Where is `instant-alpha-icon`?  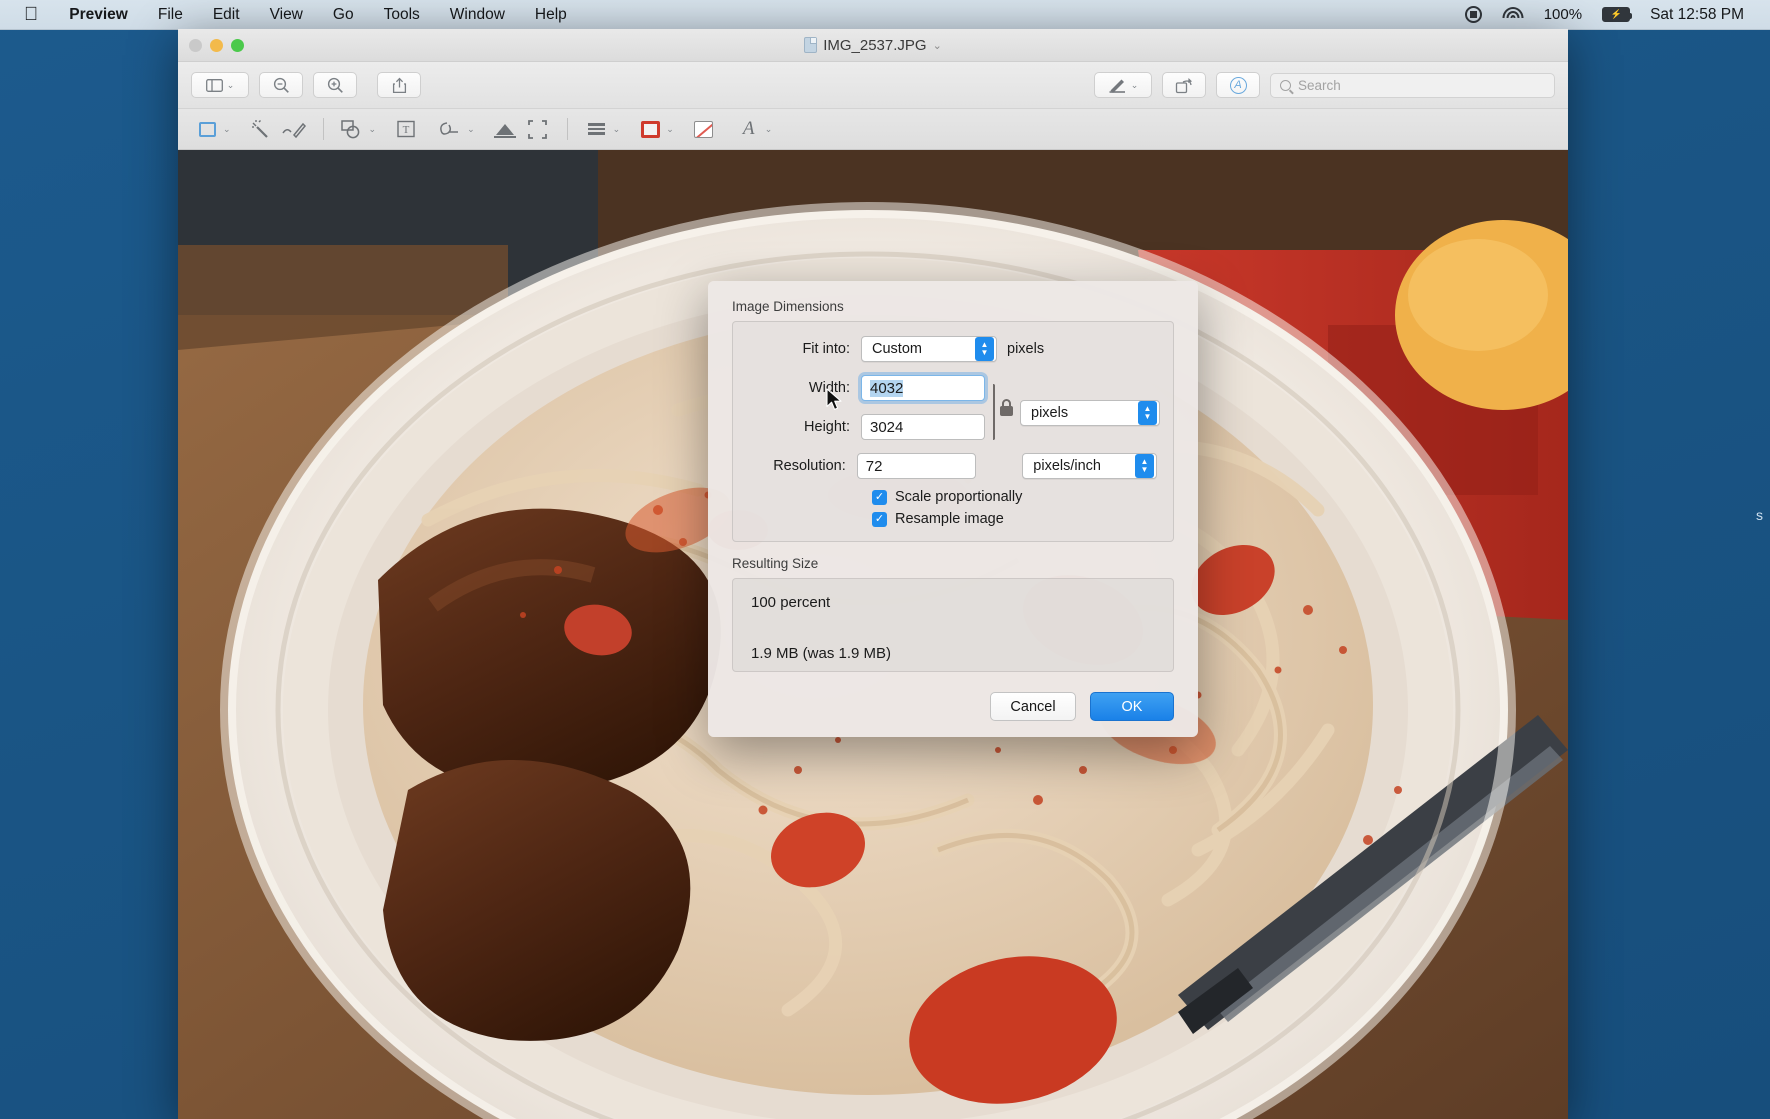 instant-alpha-icon is located at coordinates (261, 129).